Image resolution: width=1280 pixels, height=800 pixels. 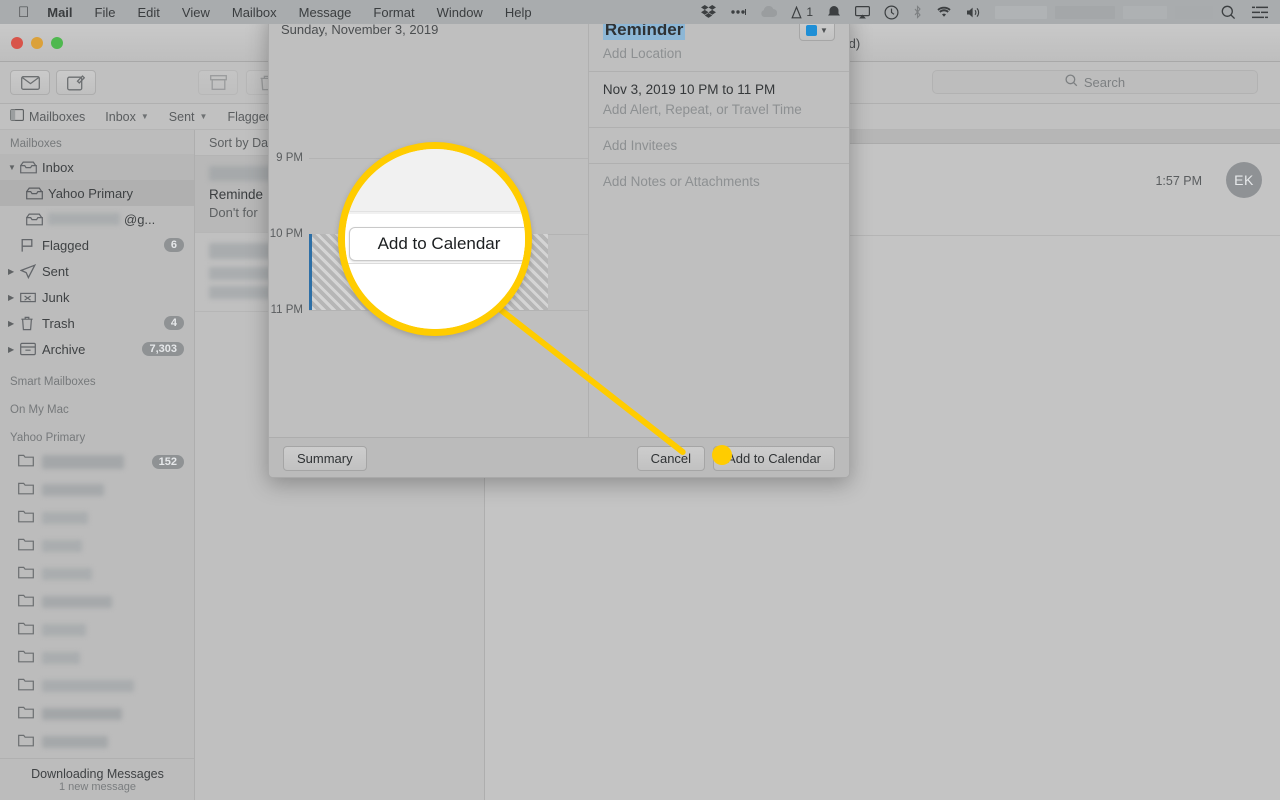 What do you see at coordinates (393, 12) in the screenshot?
I see `menu-item-format: Format` at bounding box center [393, 12].